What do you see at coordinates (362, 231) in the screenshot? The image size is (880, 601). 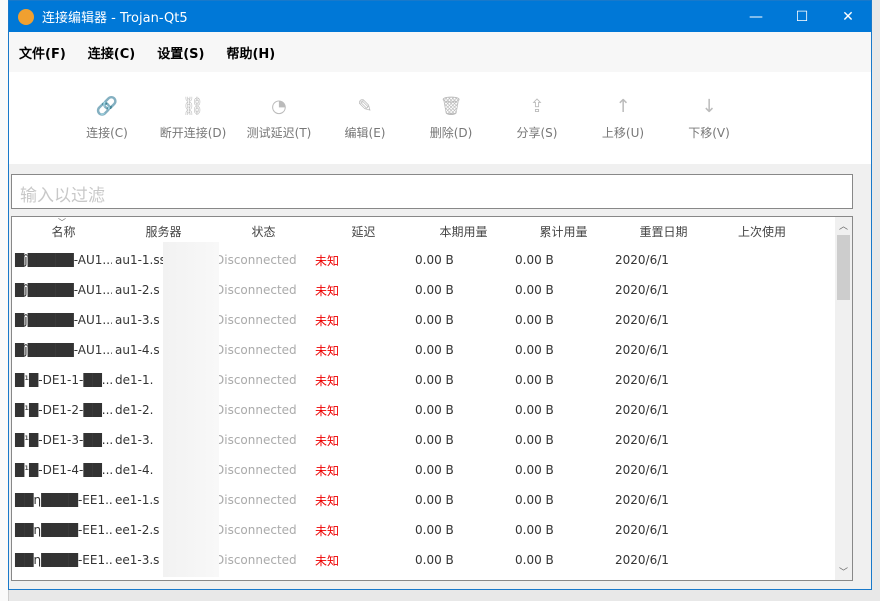 I see `column-header: 延迟` at bounding box center [362, 231].